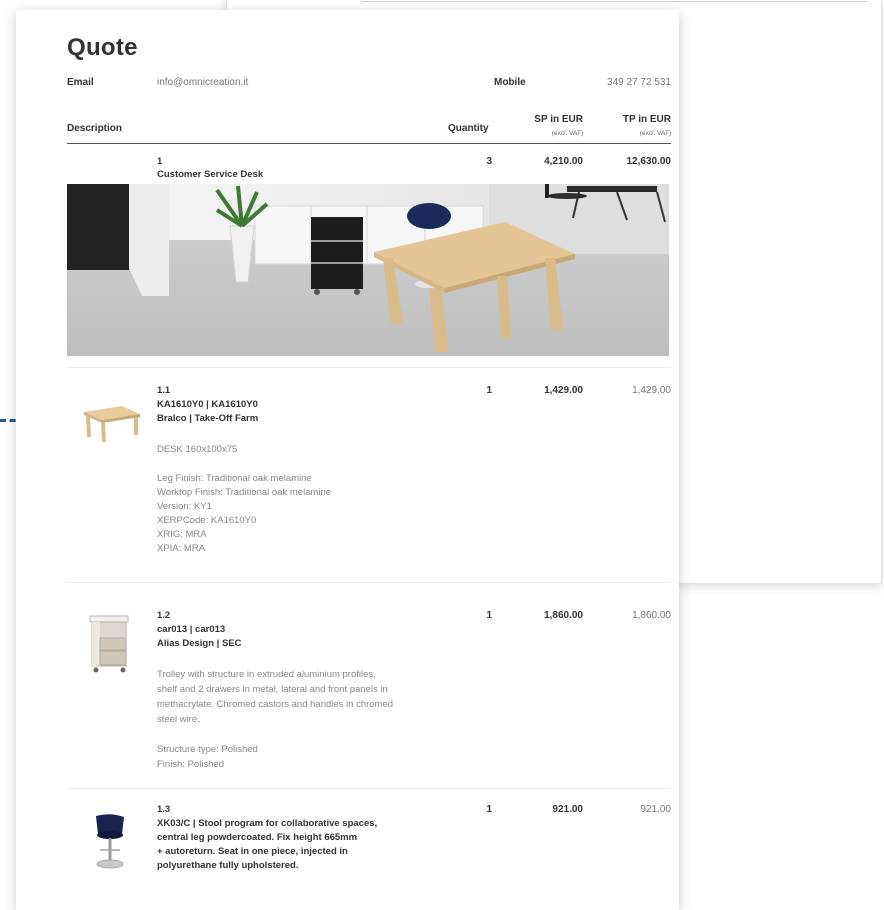 This screenshot has width=884, height=910. I want to click on item-description: steel wire., so click(178, 719).